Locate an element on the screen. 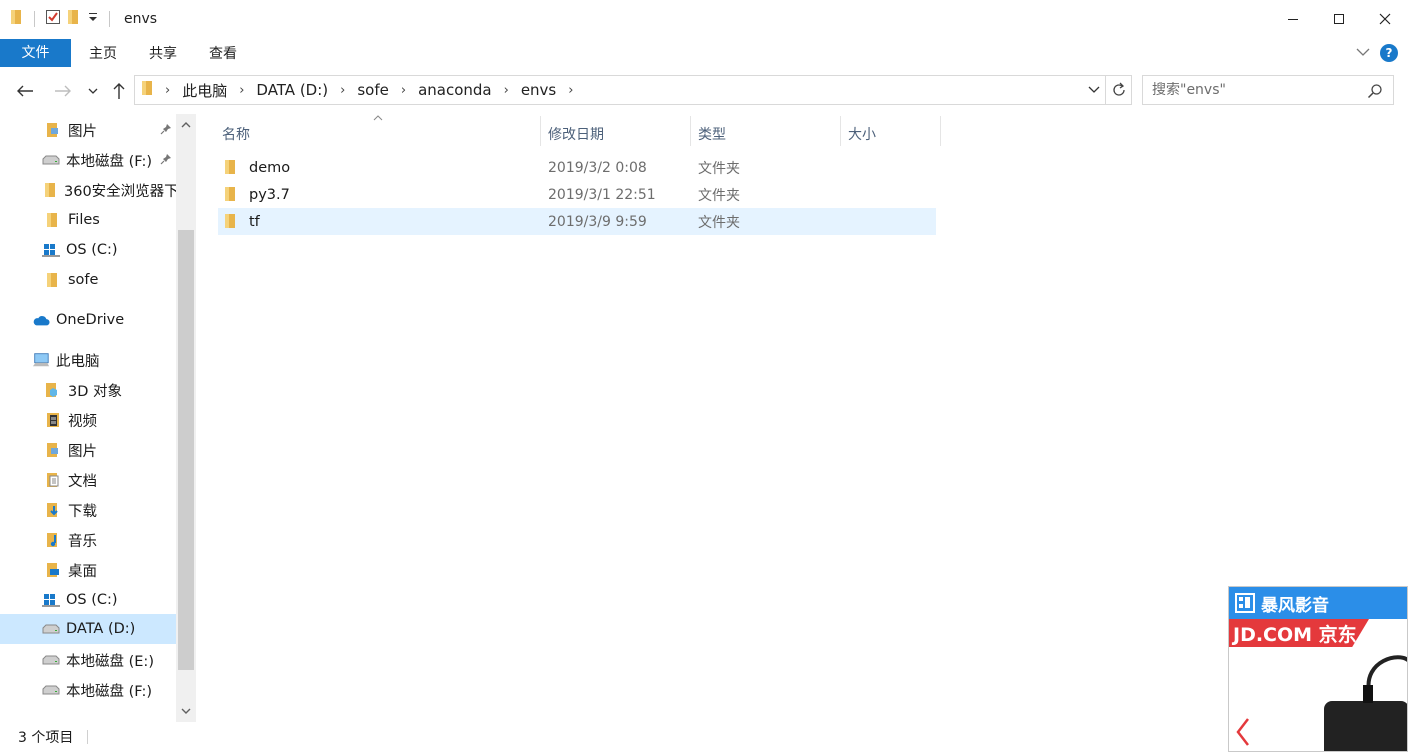  properties-checkmark-icon is located at coordinates (53, 19).